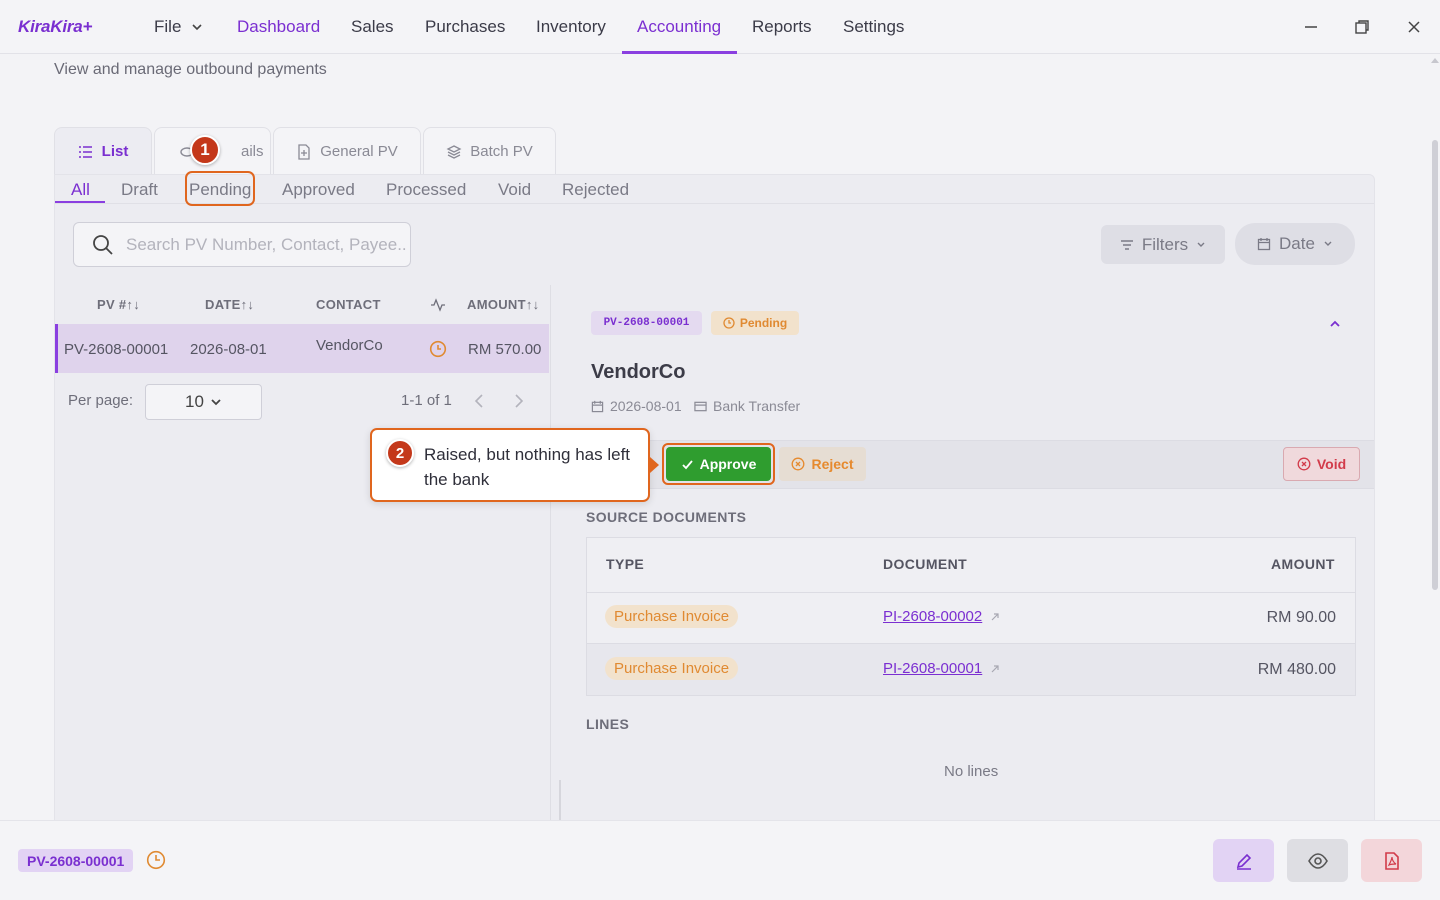 This screenshot has width=1440, height=900. Describe the element at coordinates (168, 26) in the screenshot. I see `menu-file-label: File` at that location.